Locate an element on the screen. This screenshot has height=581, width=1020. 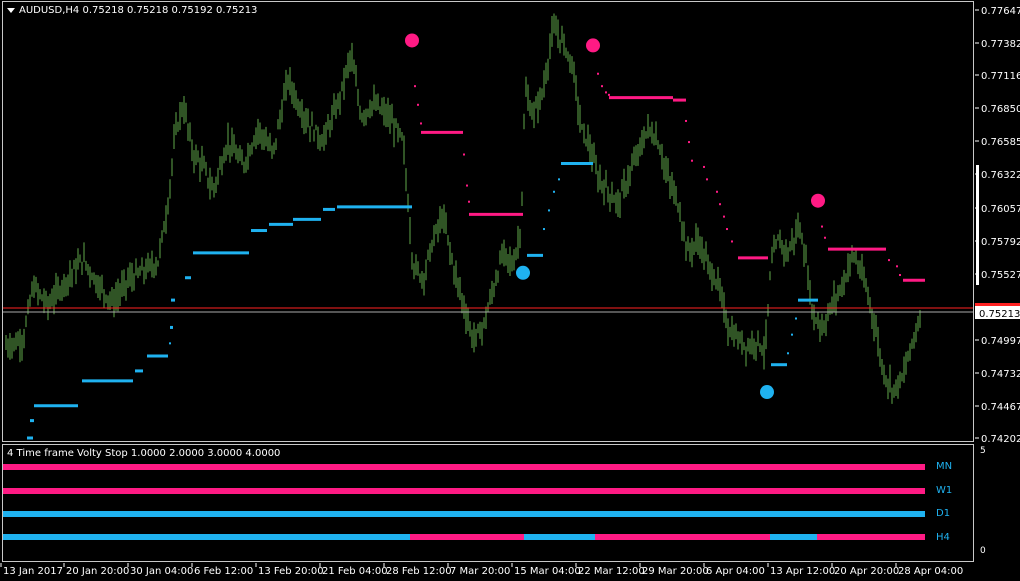
time-label: 6 Apr 04:00 is located at coordinates (735, 571).